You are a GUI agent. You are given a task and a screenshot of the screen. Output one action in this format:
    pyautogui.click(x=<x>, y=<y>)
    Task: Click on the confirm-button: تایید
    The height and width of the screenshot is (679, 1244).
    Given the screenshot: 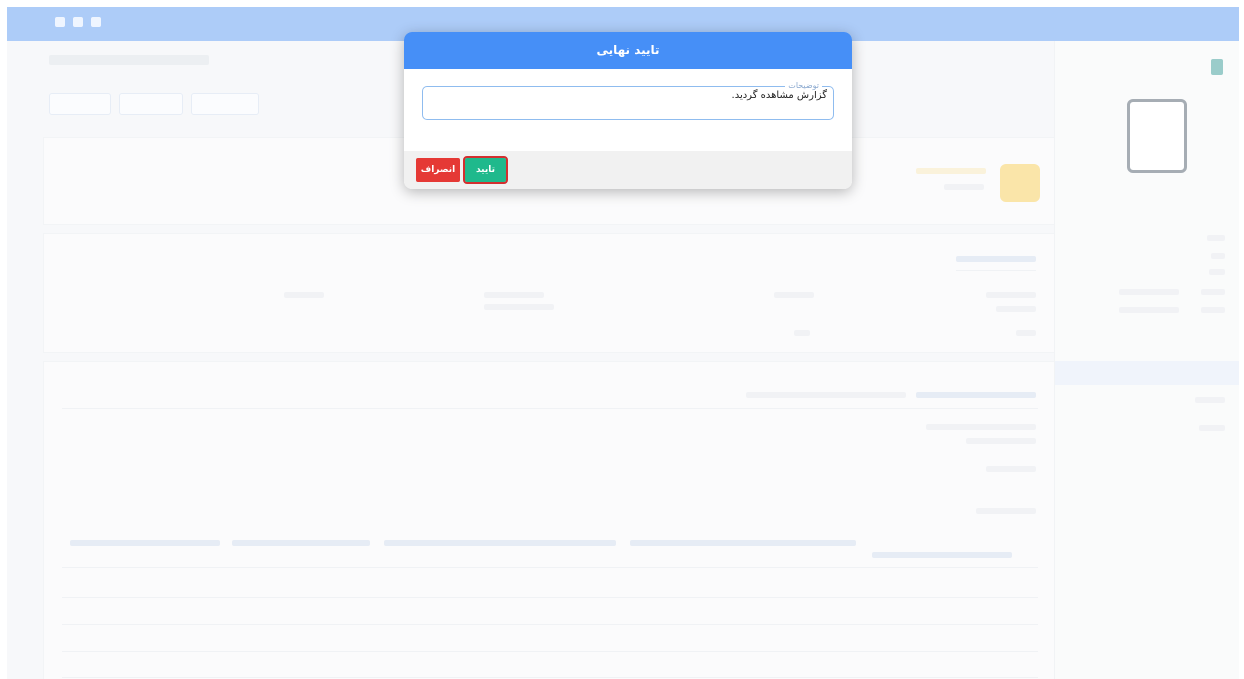 What is the action you would take?
    pyautogui.click(x=485, y=170)
    